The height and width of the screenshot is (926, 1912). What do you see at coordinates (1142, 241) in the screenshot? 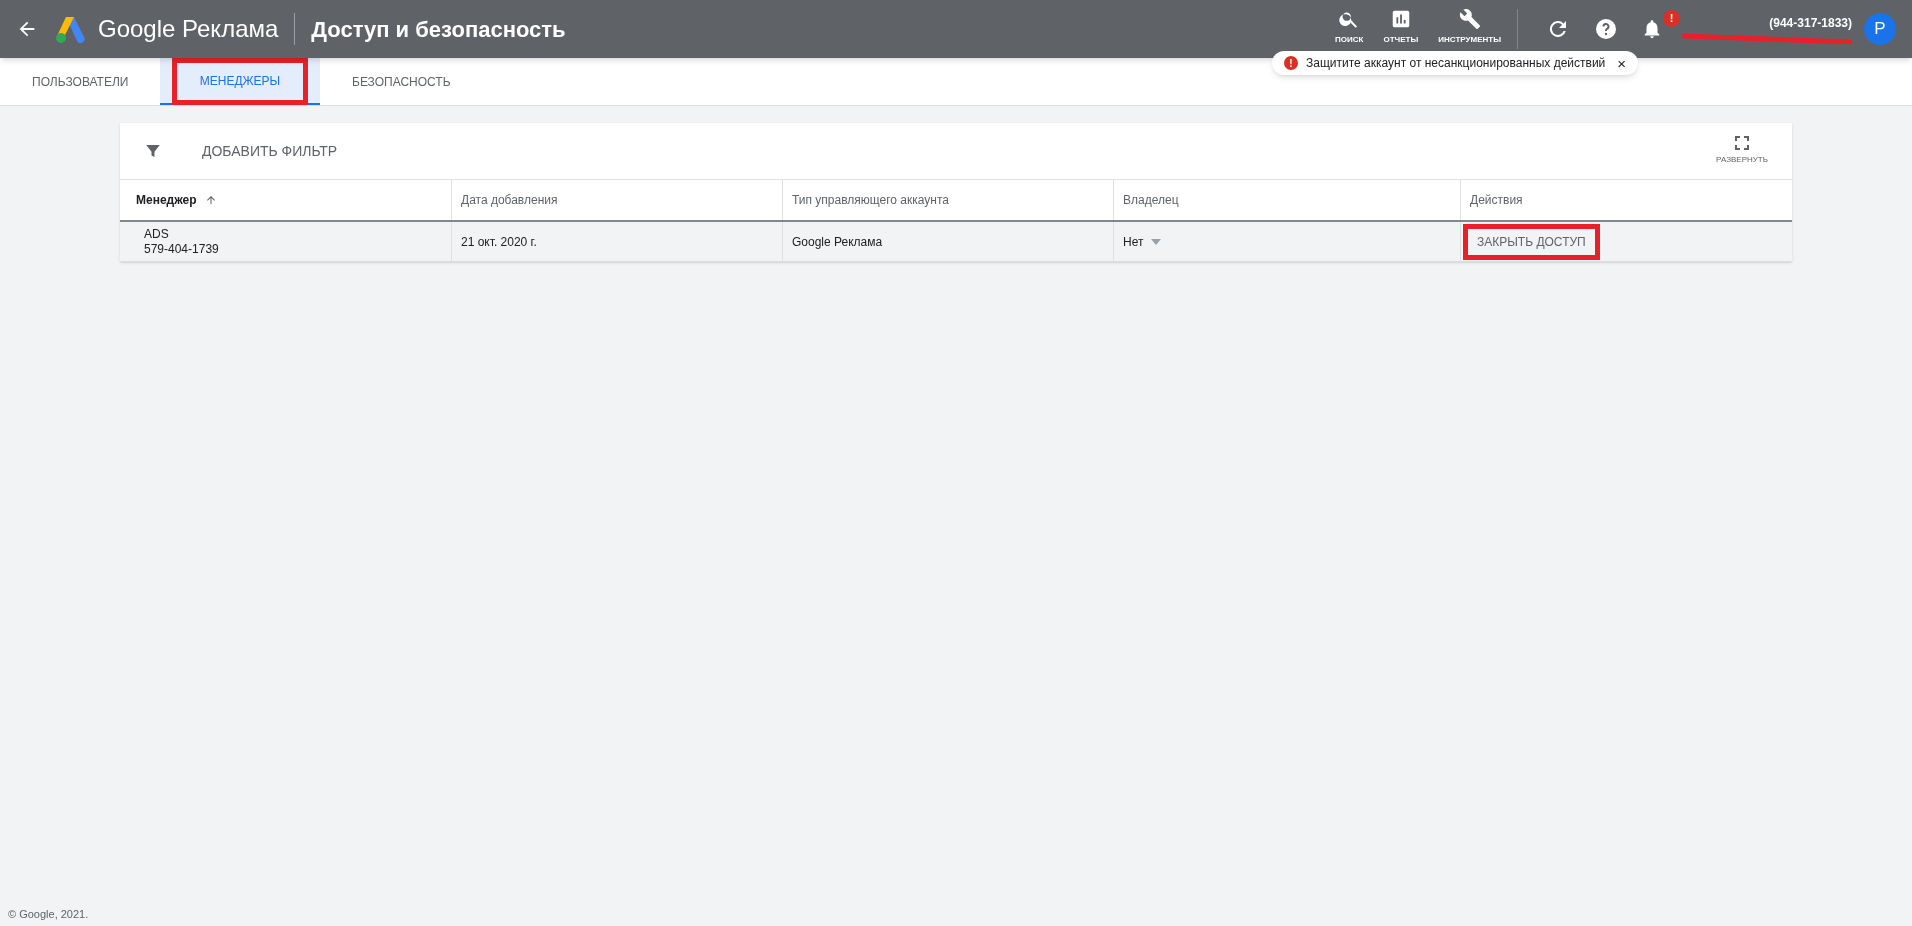
I see `owner-dropdown: Нет` at bounding box center [1142, 241].